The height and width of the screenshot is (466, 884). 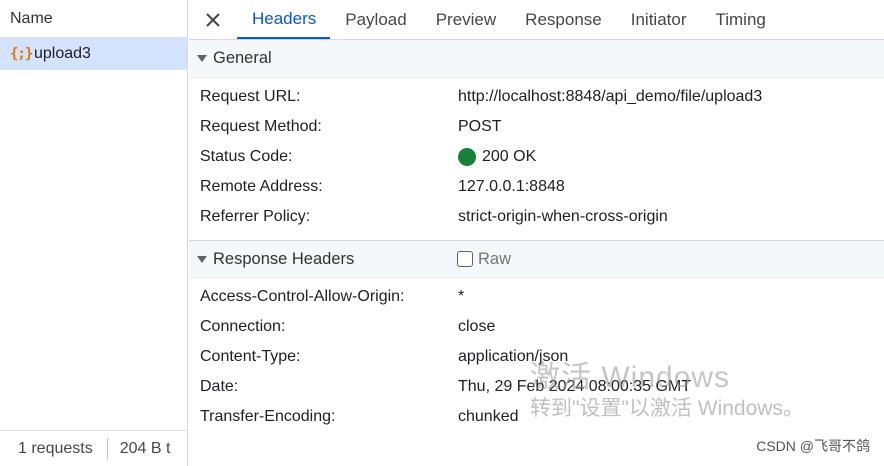 What do you see at coordinates (246, 156) in the screenshot?
I see `header-key: Status Code:` at bounding box center [246, 156].